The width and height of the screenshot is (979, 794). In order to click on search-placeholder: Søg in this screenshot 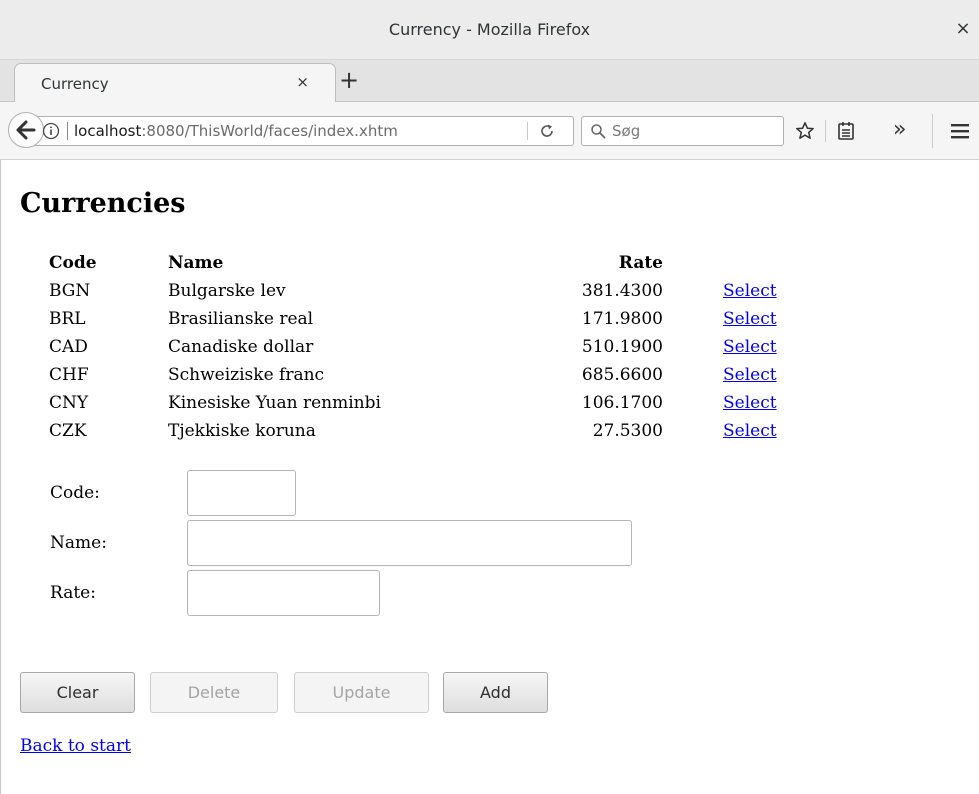, I will do `click(626, 131)`.